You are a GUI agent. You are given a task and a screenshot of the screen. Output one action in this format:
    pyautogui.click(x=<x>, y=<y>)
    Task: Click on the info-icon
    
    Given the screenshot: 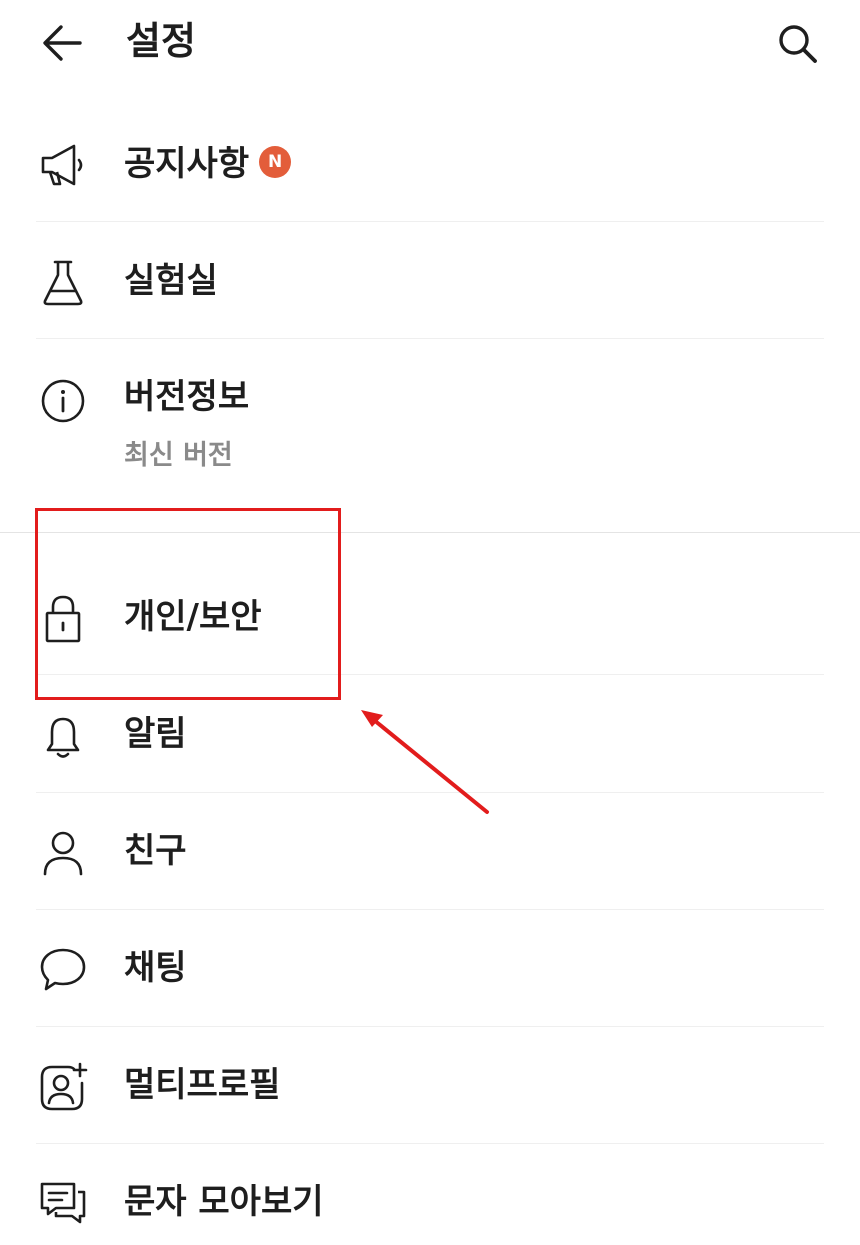 What is the action you would take?
    pyautogui.click(x=63, y=398)
    